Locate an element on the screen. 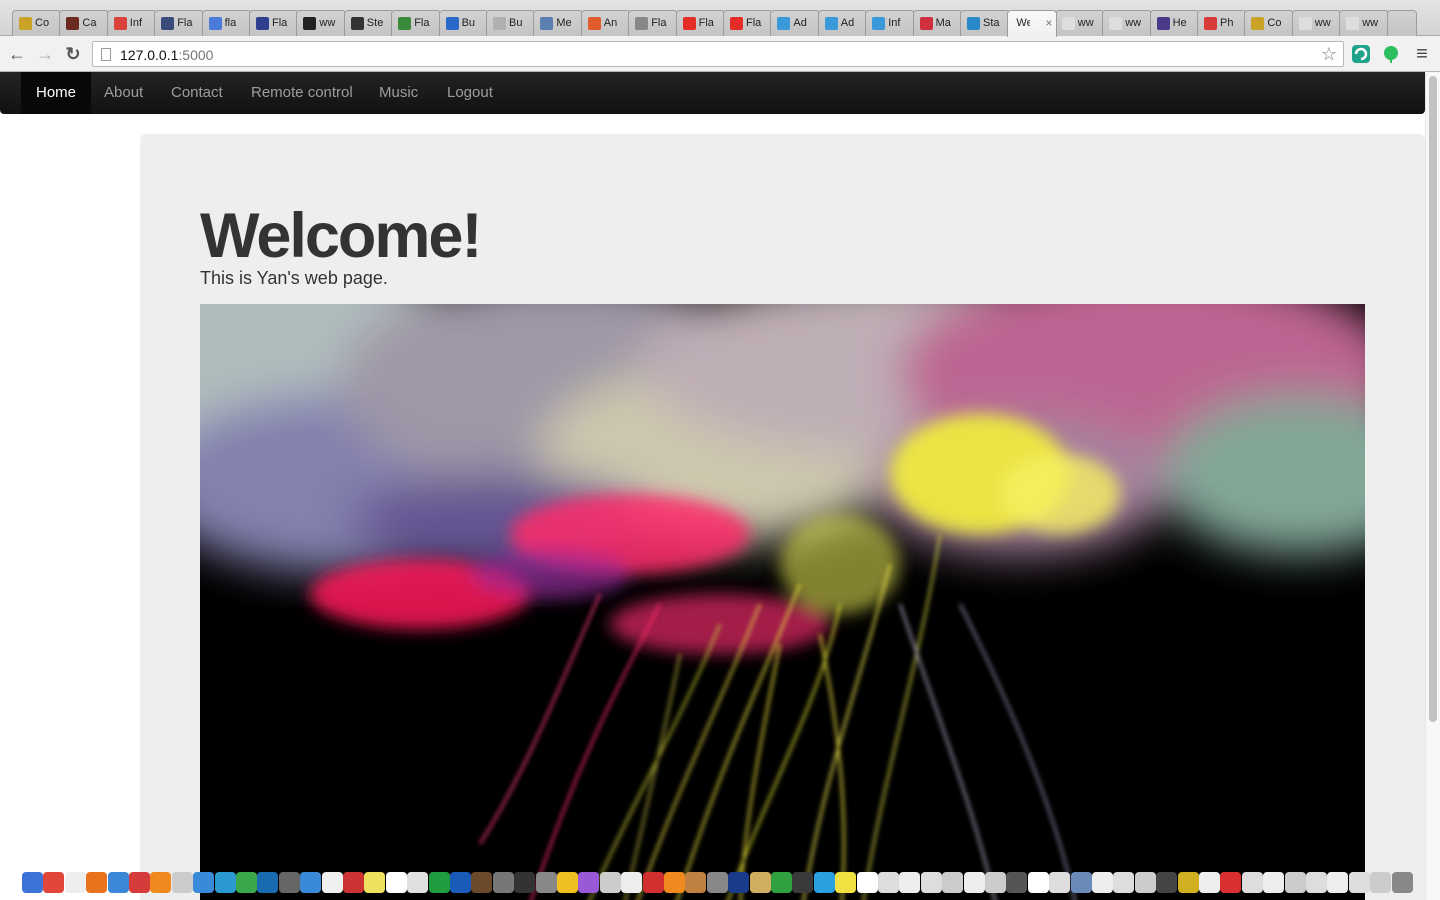 The image size is (1440, 900). tab: Sta is located at coordinates (985, 23).